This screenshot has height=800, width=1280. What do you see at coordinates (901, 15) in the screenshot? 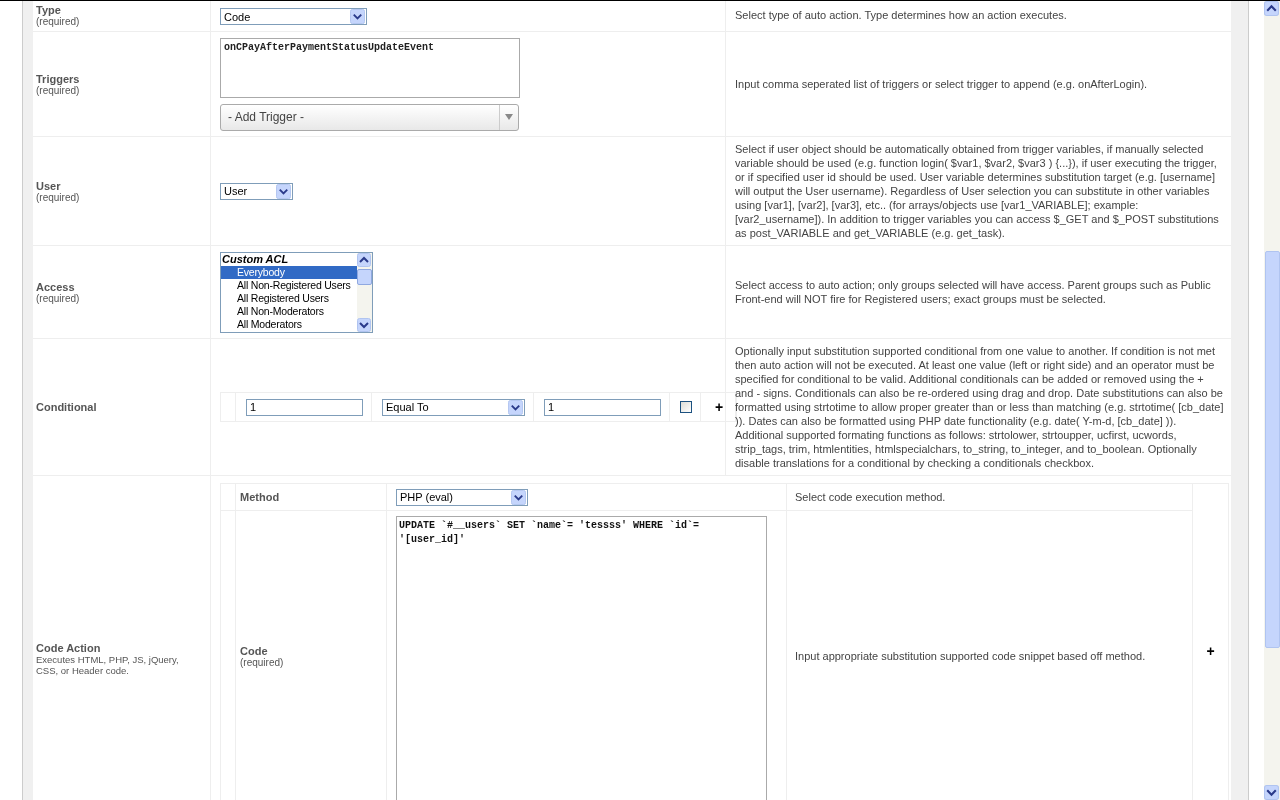
I see `field-description: Select type of auto action. Type determines how an action executes.` at bounding box center [901, 15].